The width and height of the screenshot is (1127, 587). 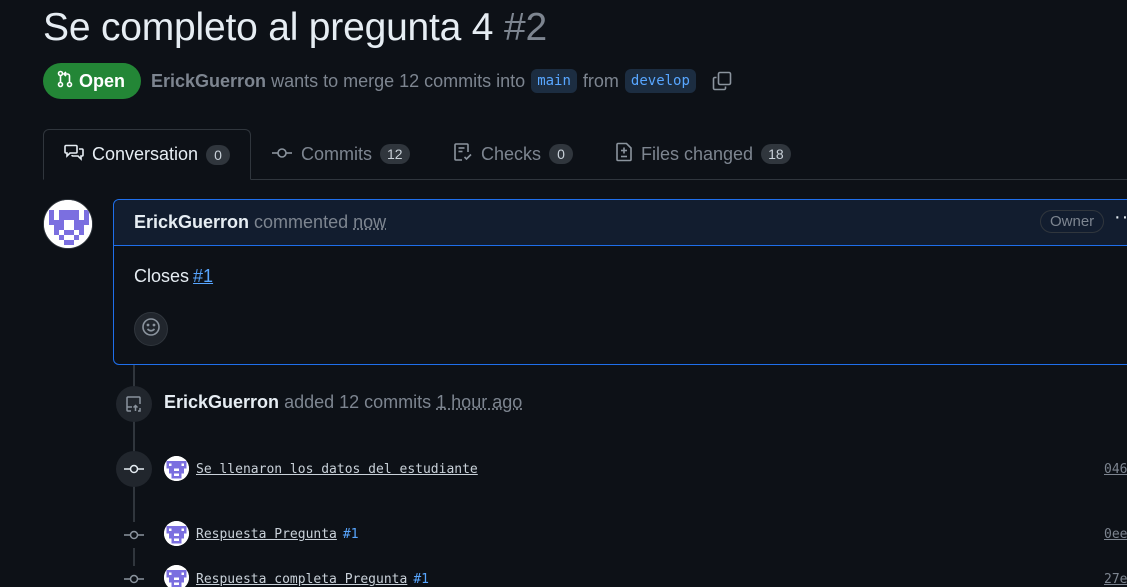 What do you see at coordinates (776, 154) in the screenshot?
I see `tab-counter: 18` at bounding box center [776, 154].